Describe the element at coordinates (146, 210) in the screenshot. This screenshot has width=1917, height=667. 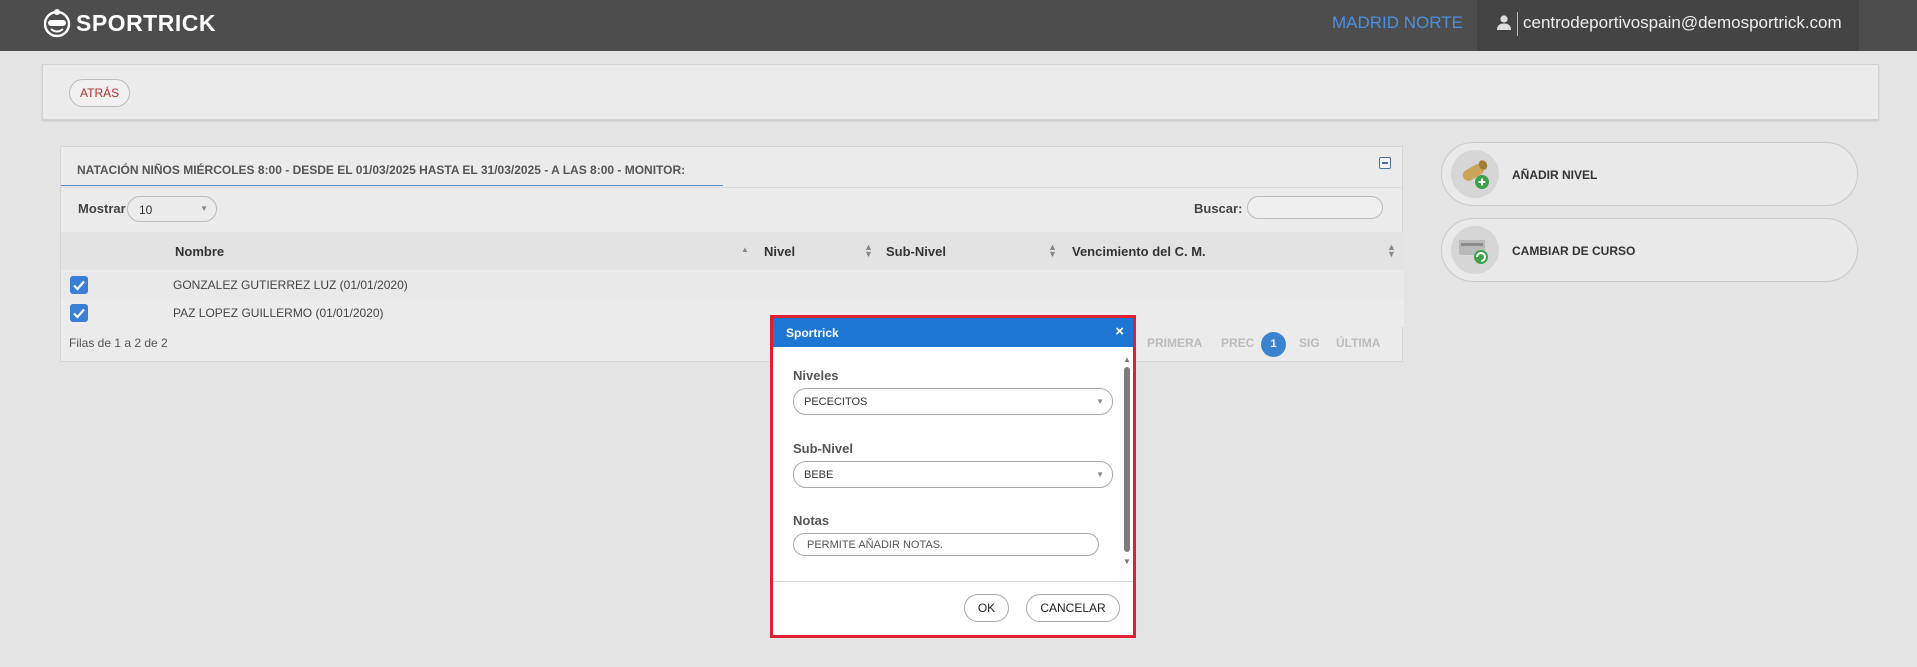
I see `page-size-value: 10` at that location.